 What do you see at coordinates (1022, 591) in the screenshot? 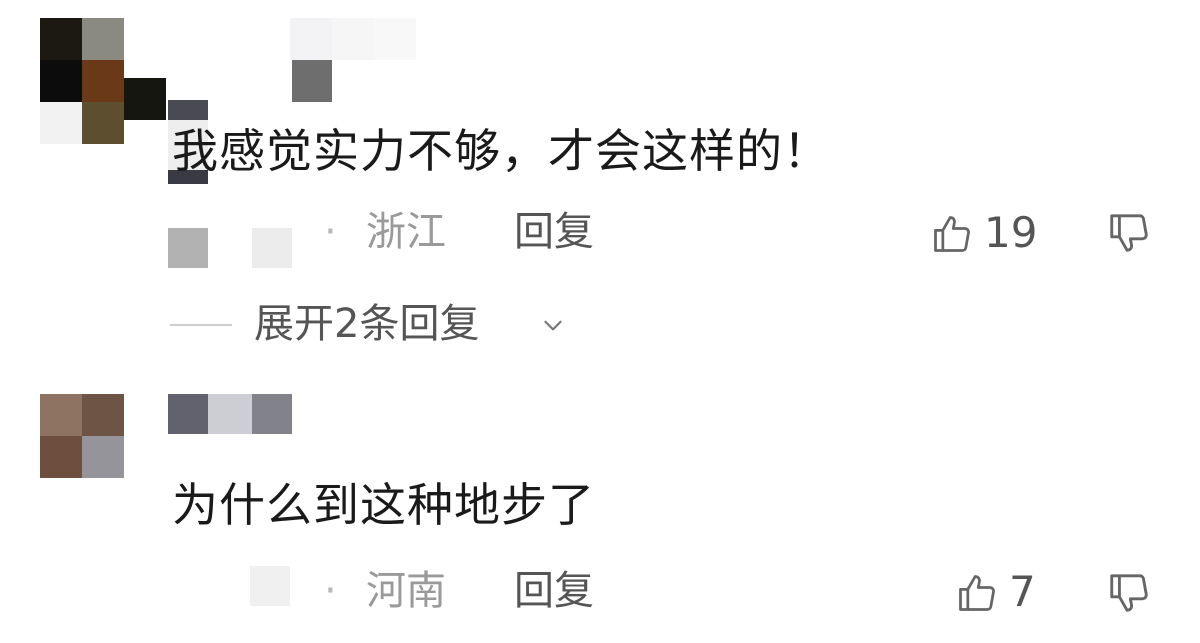
I see `like-count: 7` at bounding box center [1022, 591].